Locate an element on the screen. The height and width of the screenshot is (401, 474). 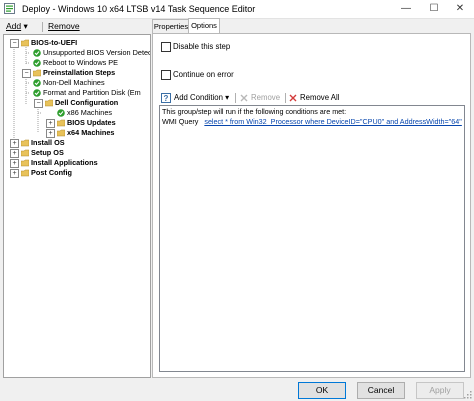
remove-all-label: Remove All is located at coordinates (320, 97).